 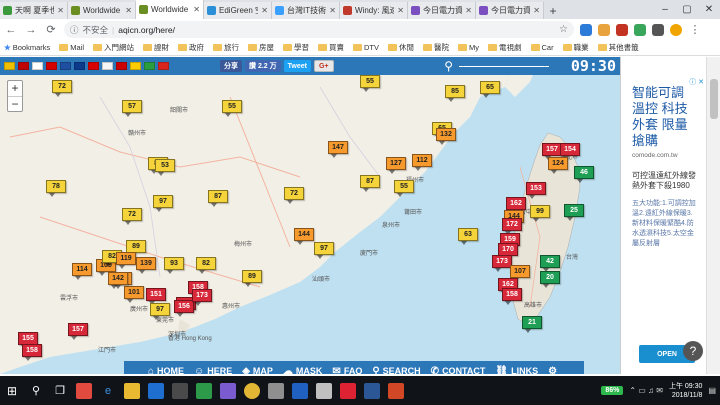 I want to click on map-search: ⚲, so click(x=496, y=66).